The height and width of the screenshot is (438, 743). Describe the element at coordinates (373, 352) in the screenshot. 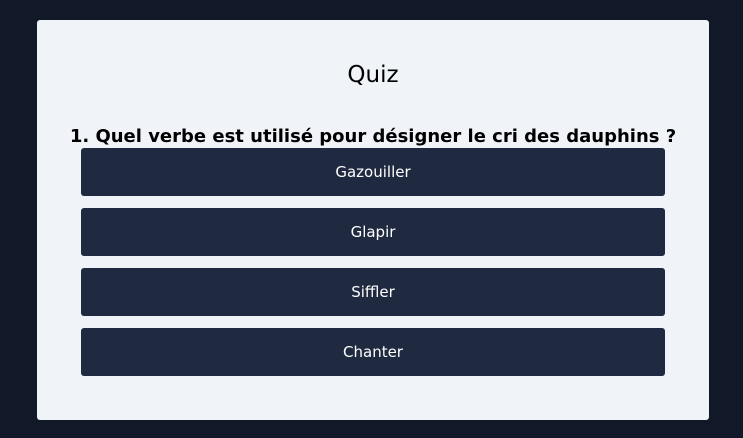

I see `answer-button-chanter: Chanter` at that location.